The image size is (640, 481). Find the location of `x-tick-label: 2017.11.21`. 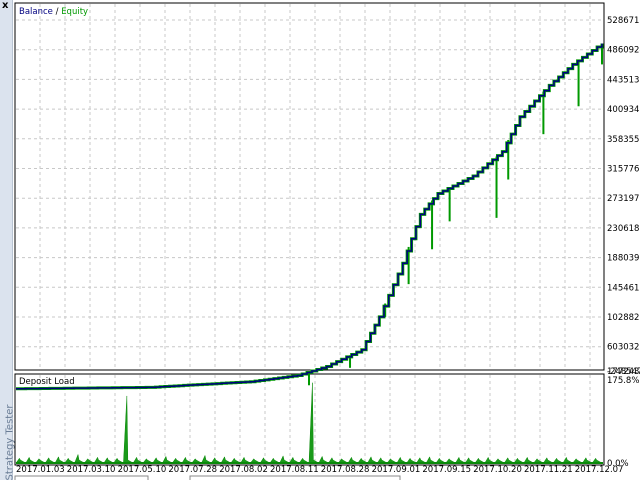

x-tick-label: 2017.11.21 is located at coordinates (548, 470).